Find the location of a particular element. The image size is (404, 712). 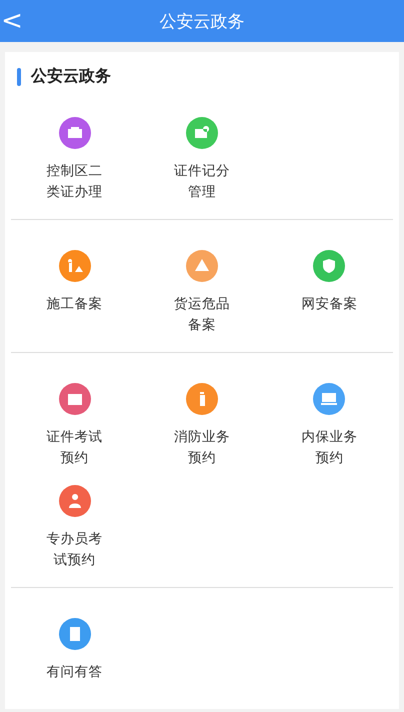

service-item: 证件考试预约 is located at coordinates (74, 426).